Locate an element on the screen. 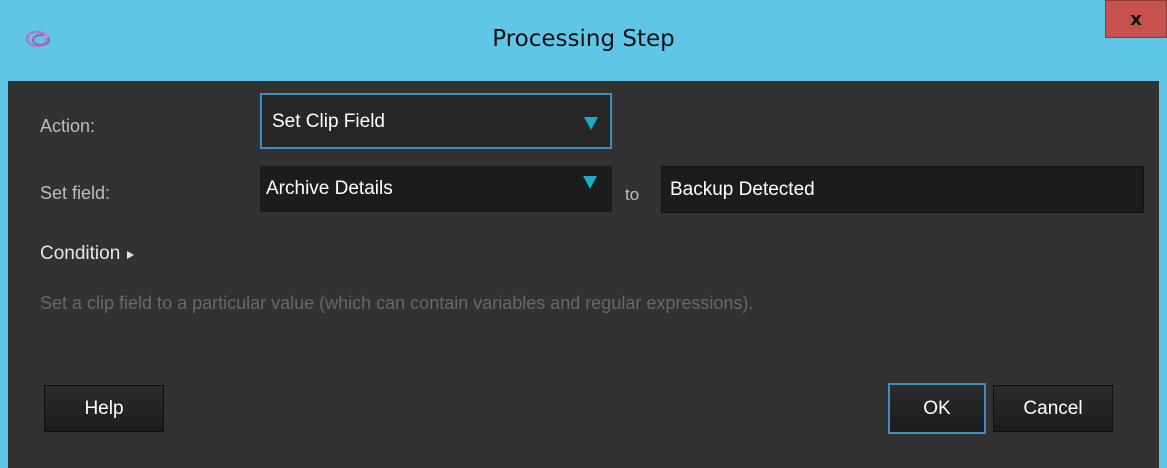 The height and width of the screenshot is (468, 1167). cancel-button: Cancel is located at coordinates (1053, 408).